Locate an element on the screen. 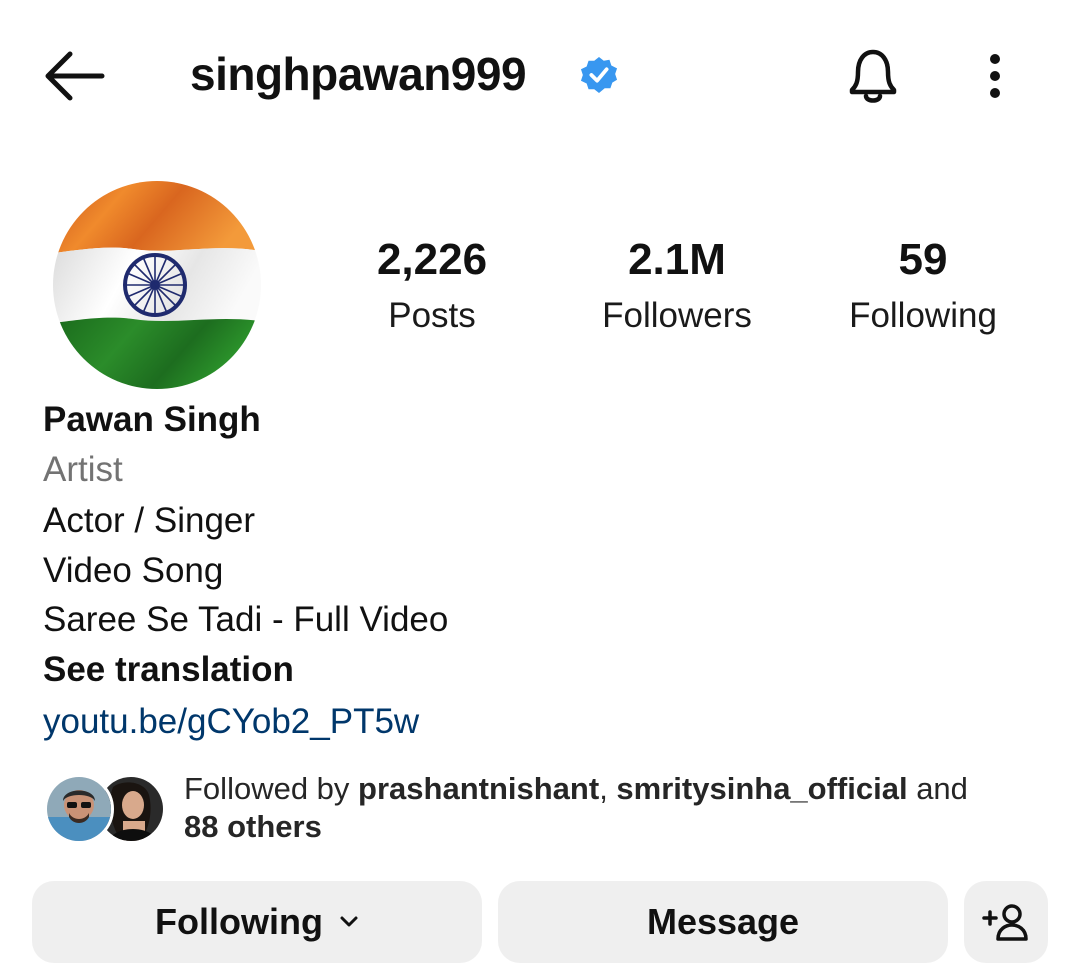  followers-label: Followers is located at coordinates (677, 315).